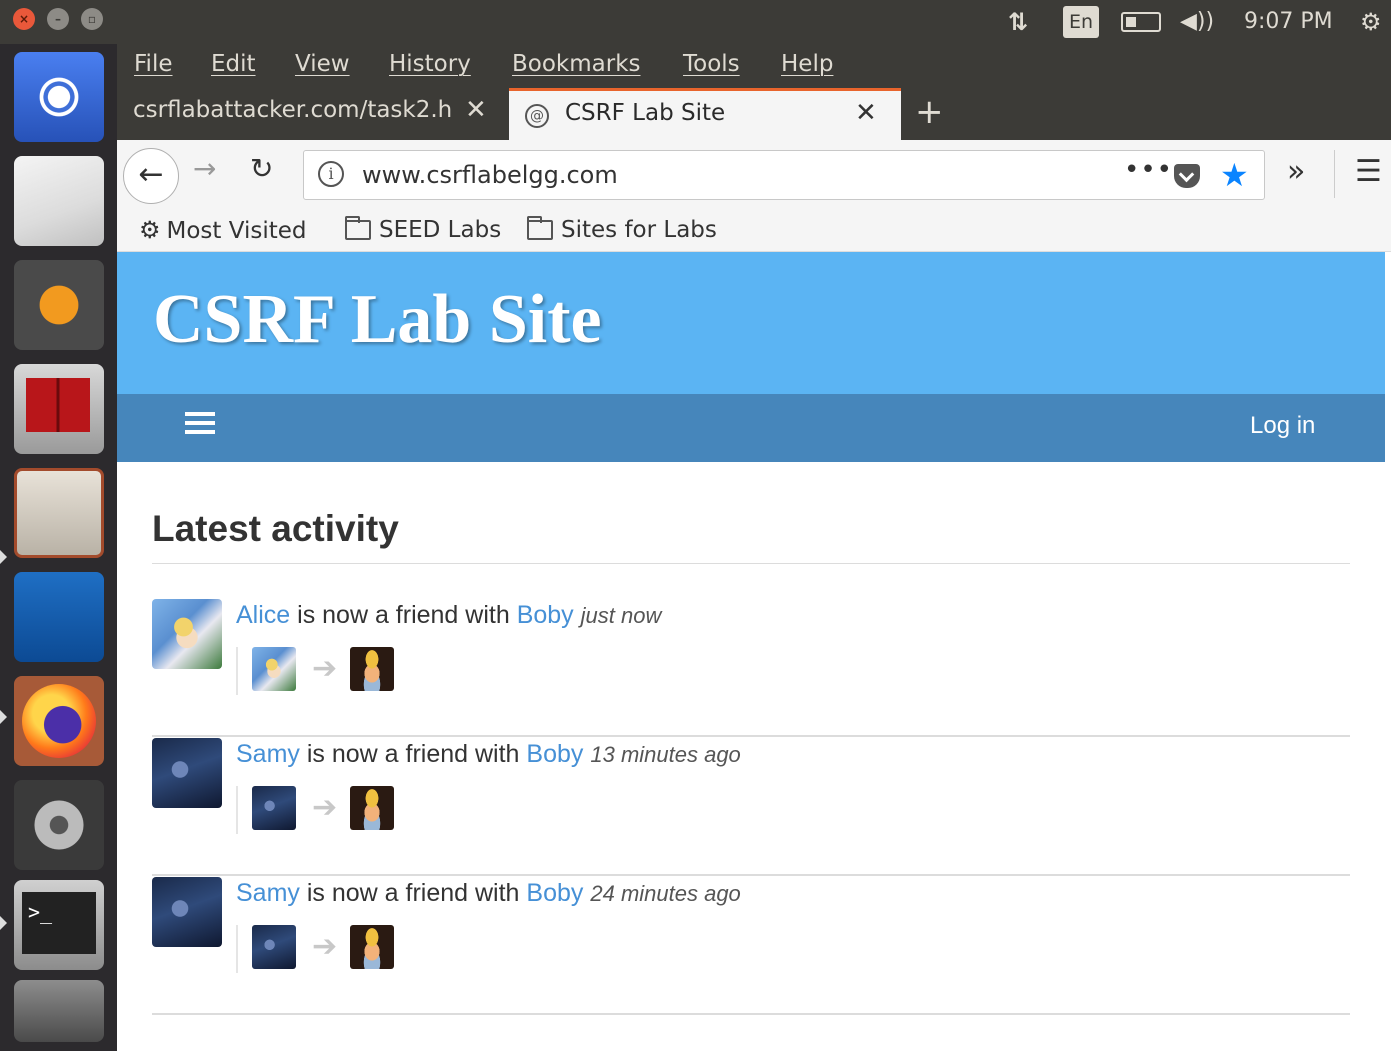 The height and width of the screenshot is (1051, 1391). I want to click on window-close-button: ×, so click(24, 19).